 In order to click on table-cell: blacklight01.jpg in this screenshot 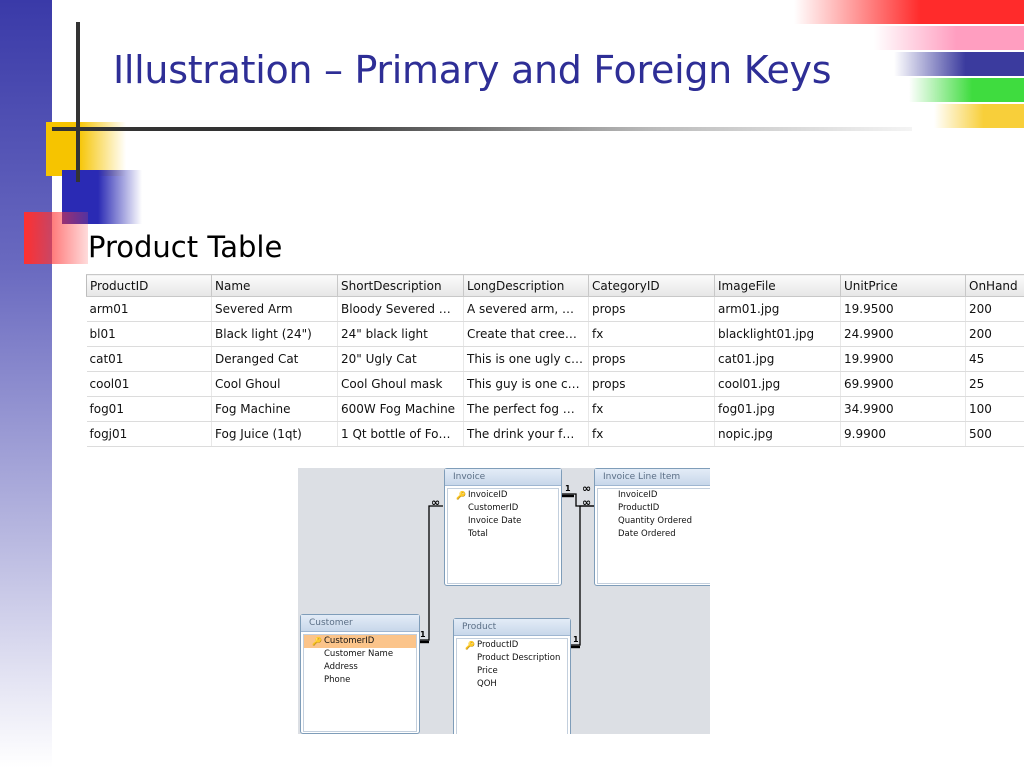, I will do `click(777, 334)`.